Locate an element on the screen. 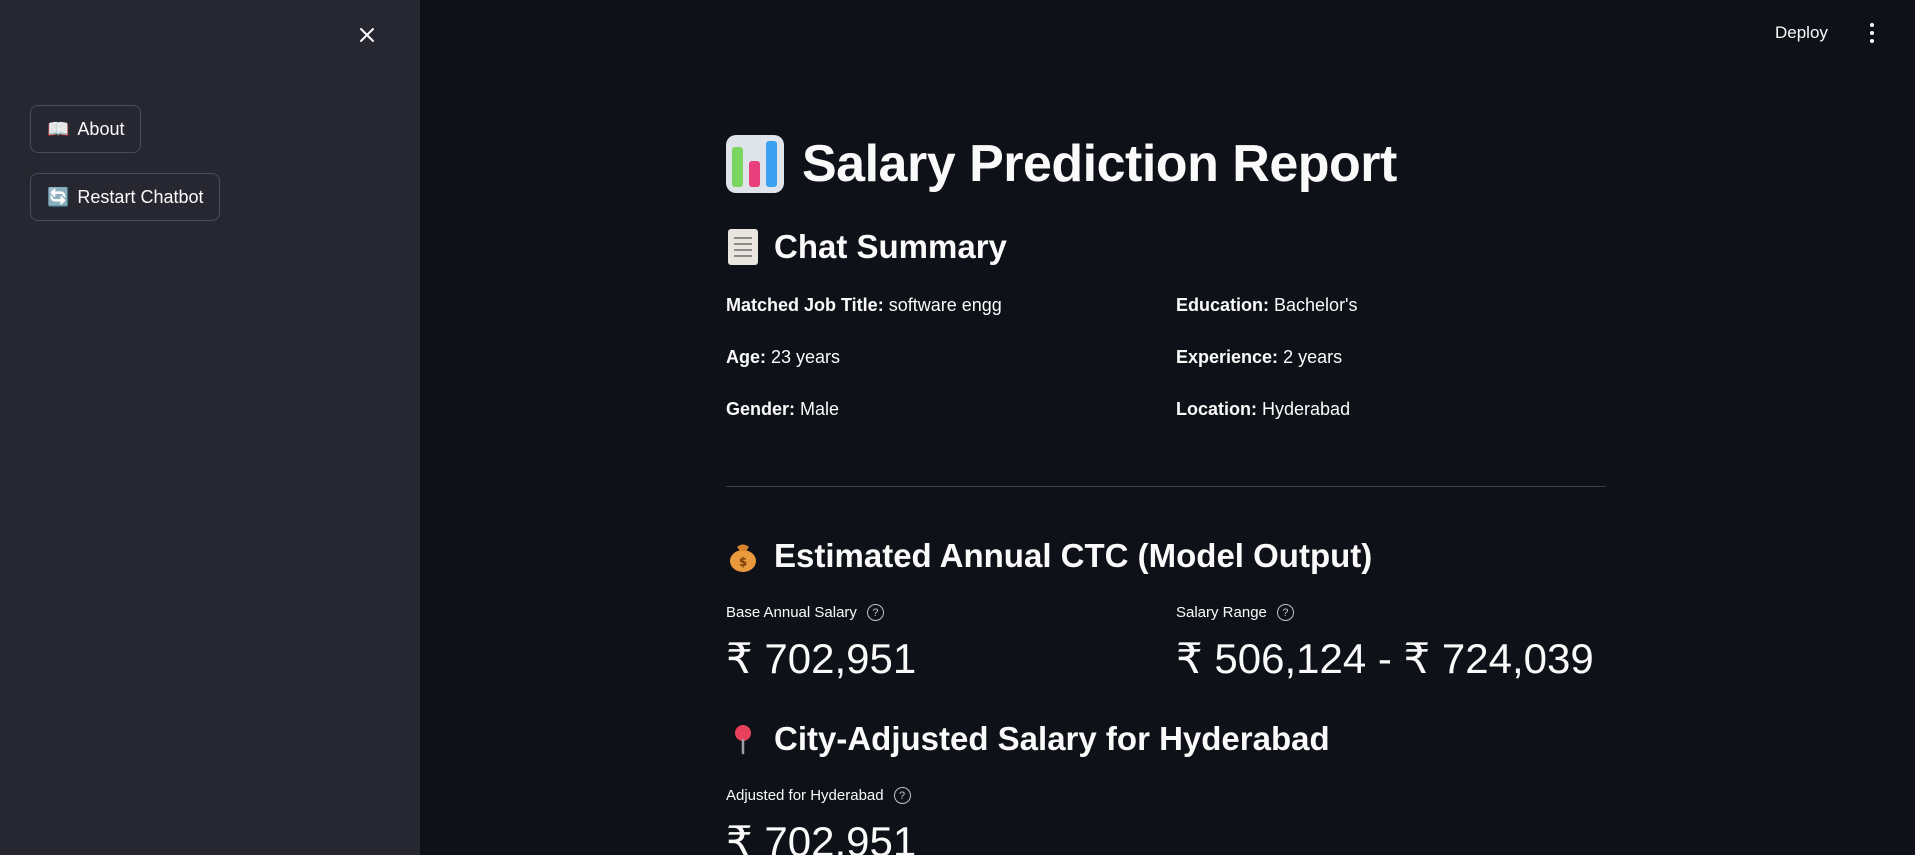  page-title: Salary Prediction Report is located at coordinates (1099, 164).